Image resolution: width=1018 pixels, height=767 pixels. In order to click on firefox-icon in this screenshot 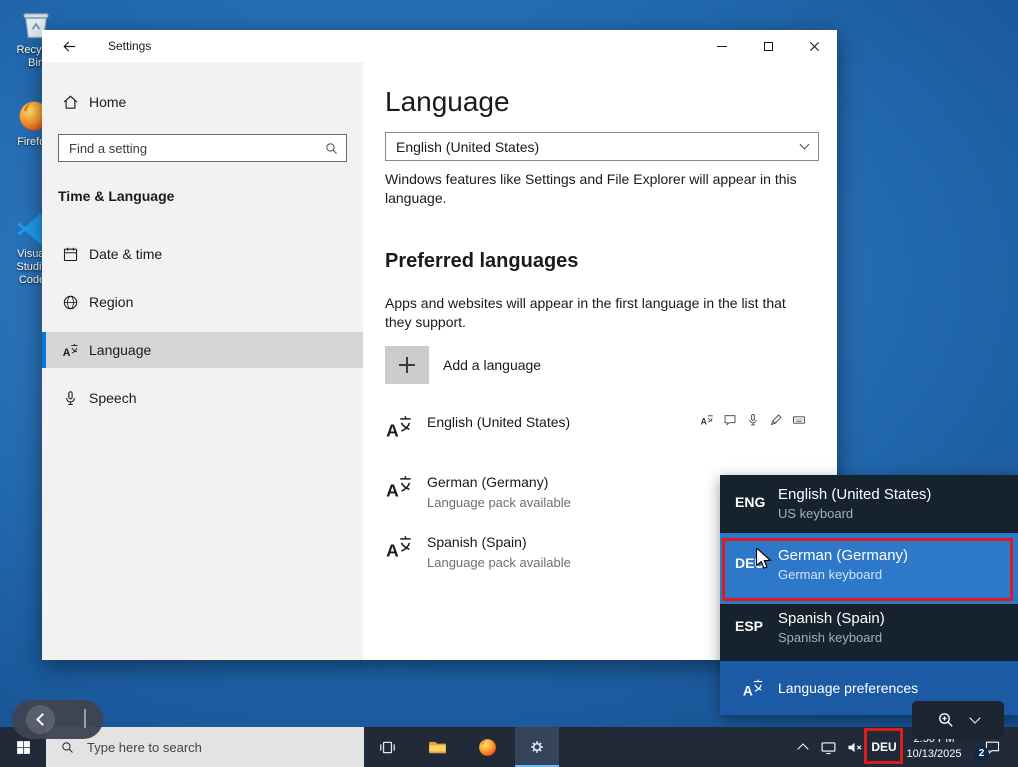, I will do `click(487, 747)`.